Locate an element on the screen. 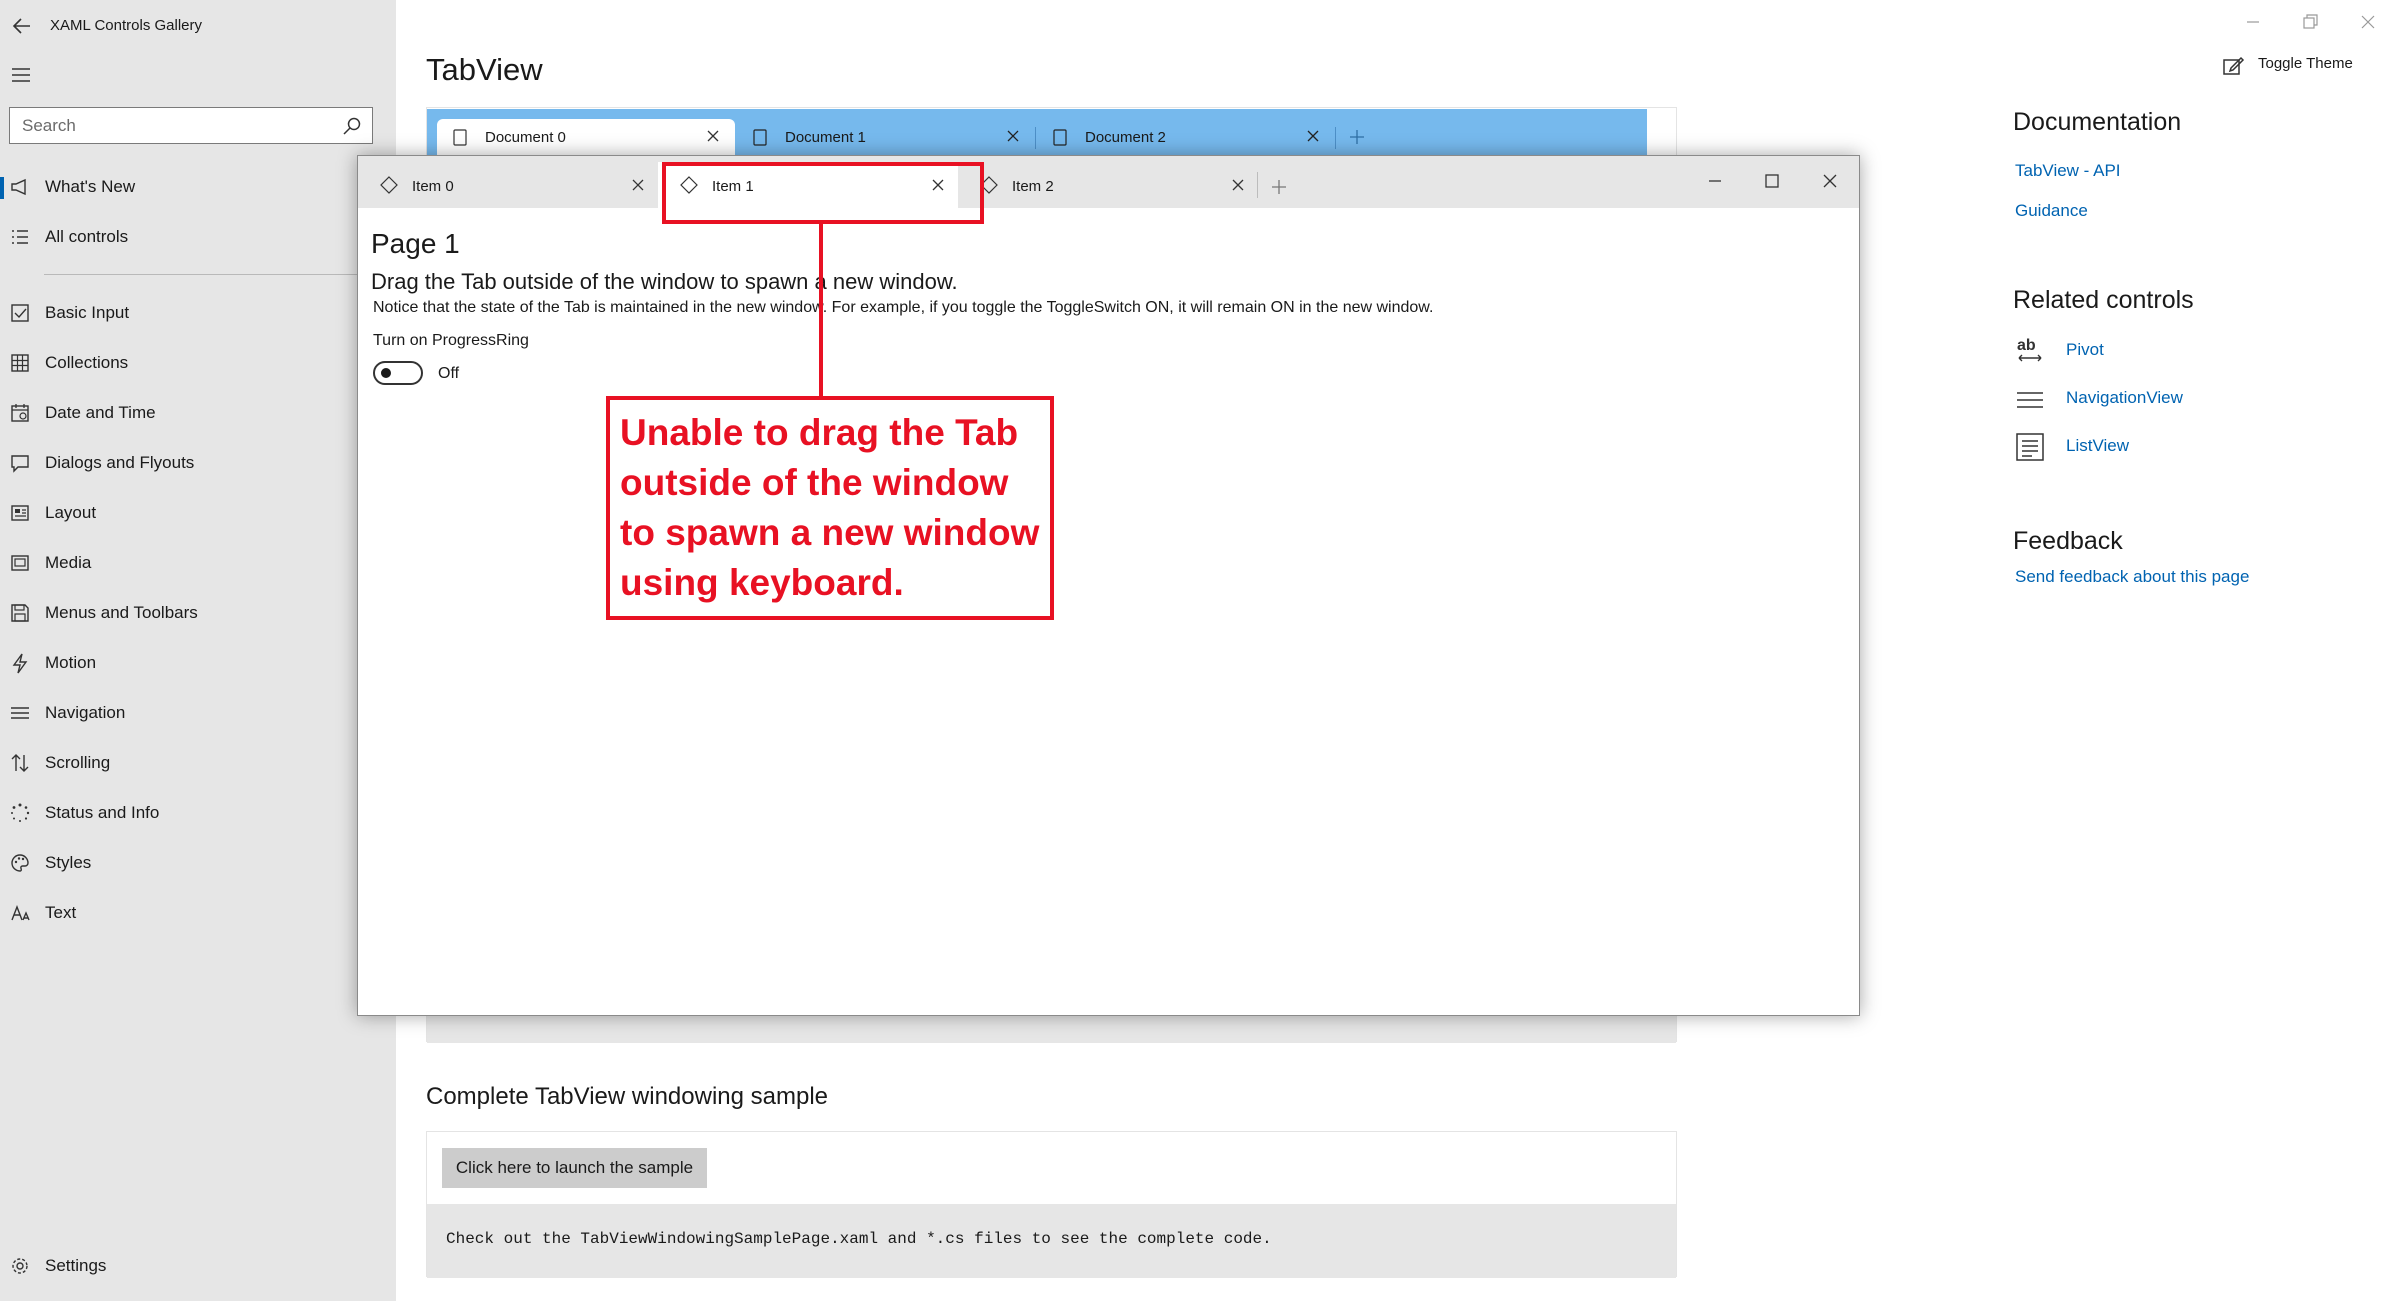 The image size is (2393, 1301). save-icon is located at coordinates (20, 613).